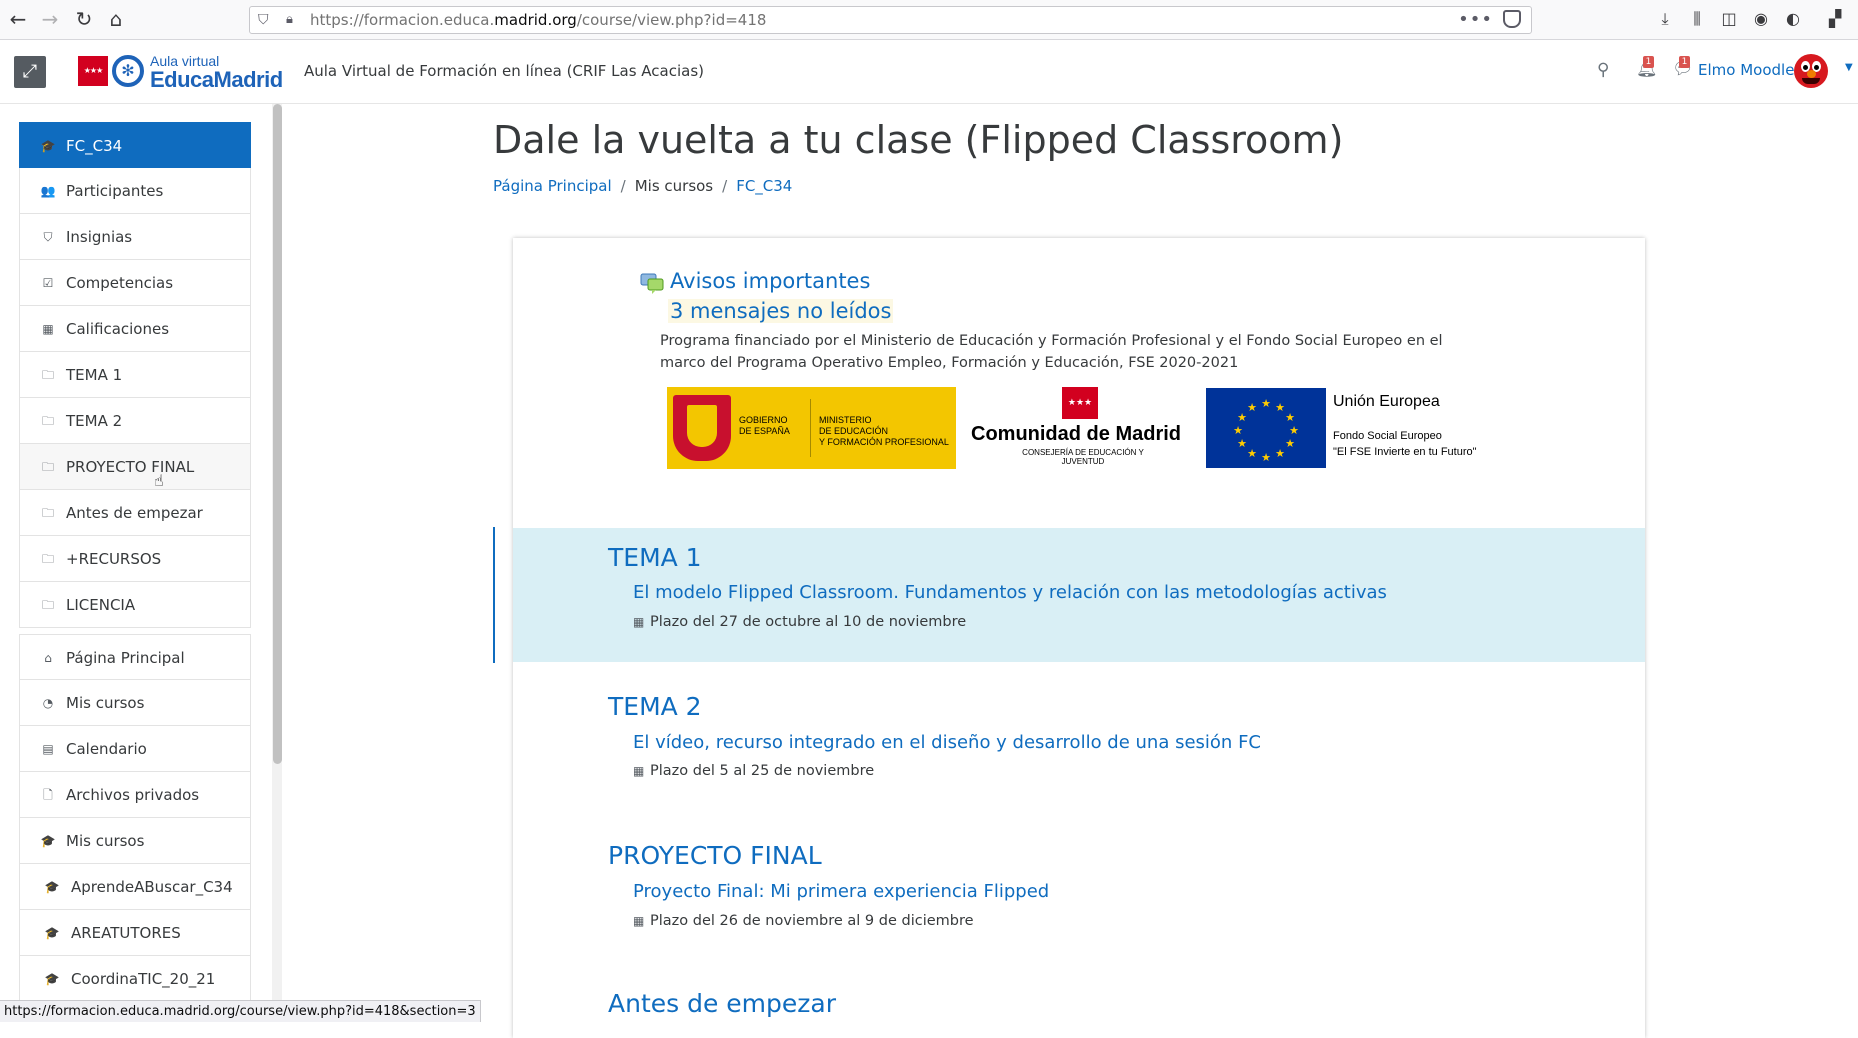 The width and height of the screenshot is (1858, 1038). Describe the element at coordinates (128, 71) in the screenshot. I see `educamadrid-logo-icon: ✻` at that location.